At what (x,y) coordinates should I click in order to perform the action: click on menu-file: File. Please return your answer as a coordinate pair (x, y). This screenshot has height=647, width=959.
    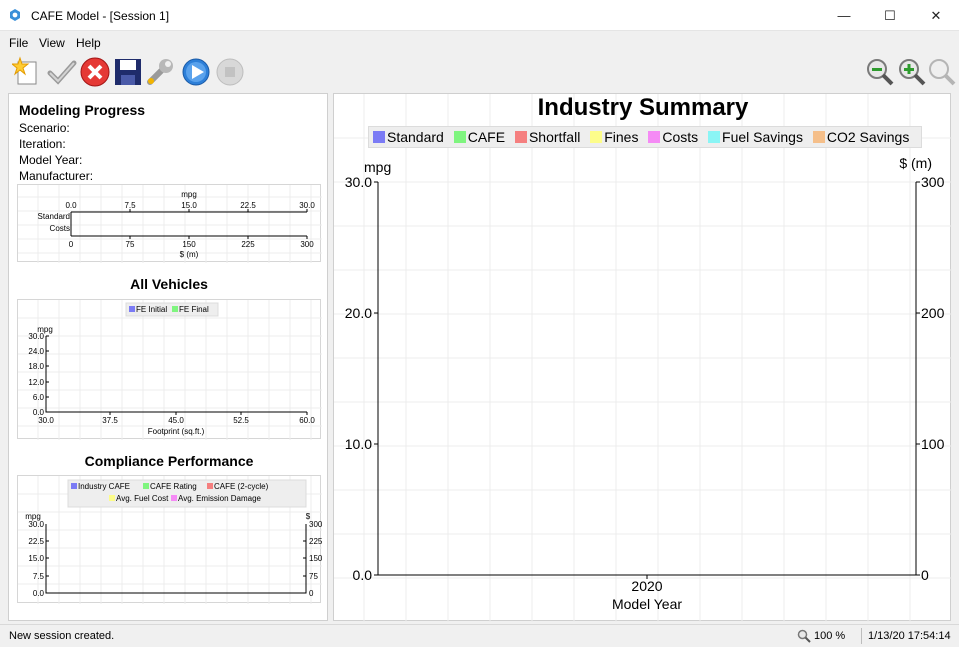
    Looking at the image, I should click on (18, 43).